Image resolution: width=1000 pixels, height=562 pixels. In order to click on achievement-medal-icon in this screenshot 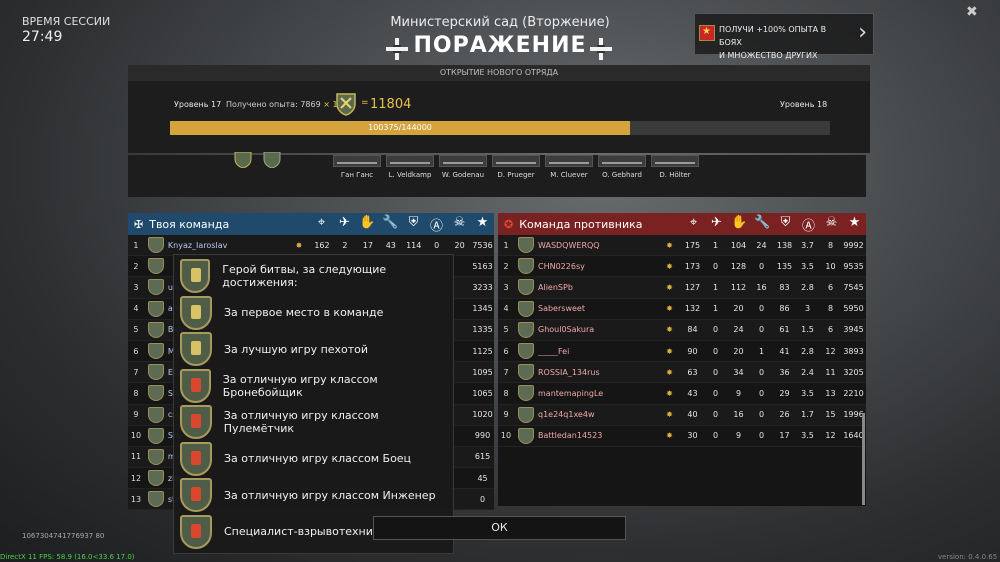, I will do `click(196, 422)`.